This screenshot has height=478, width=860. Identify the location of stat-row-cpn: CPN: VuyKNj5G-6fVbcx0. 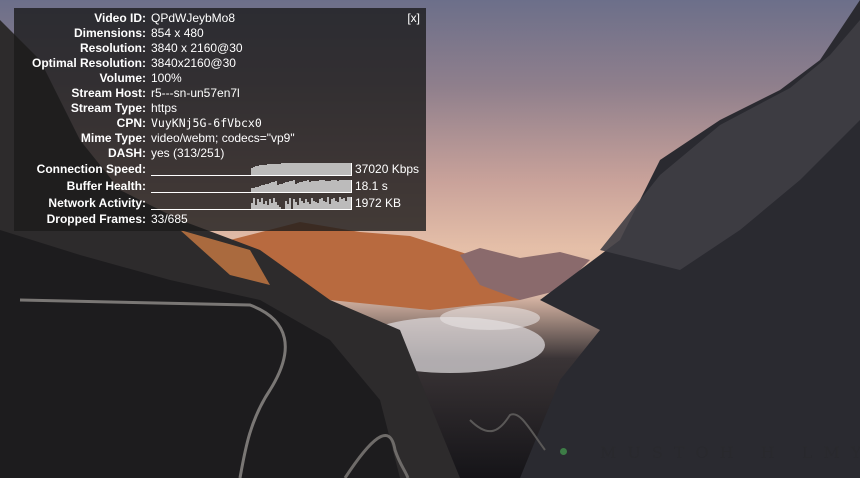
(220, 123).